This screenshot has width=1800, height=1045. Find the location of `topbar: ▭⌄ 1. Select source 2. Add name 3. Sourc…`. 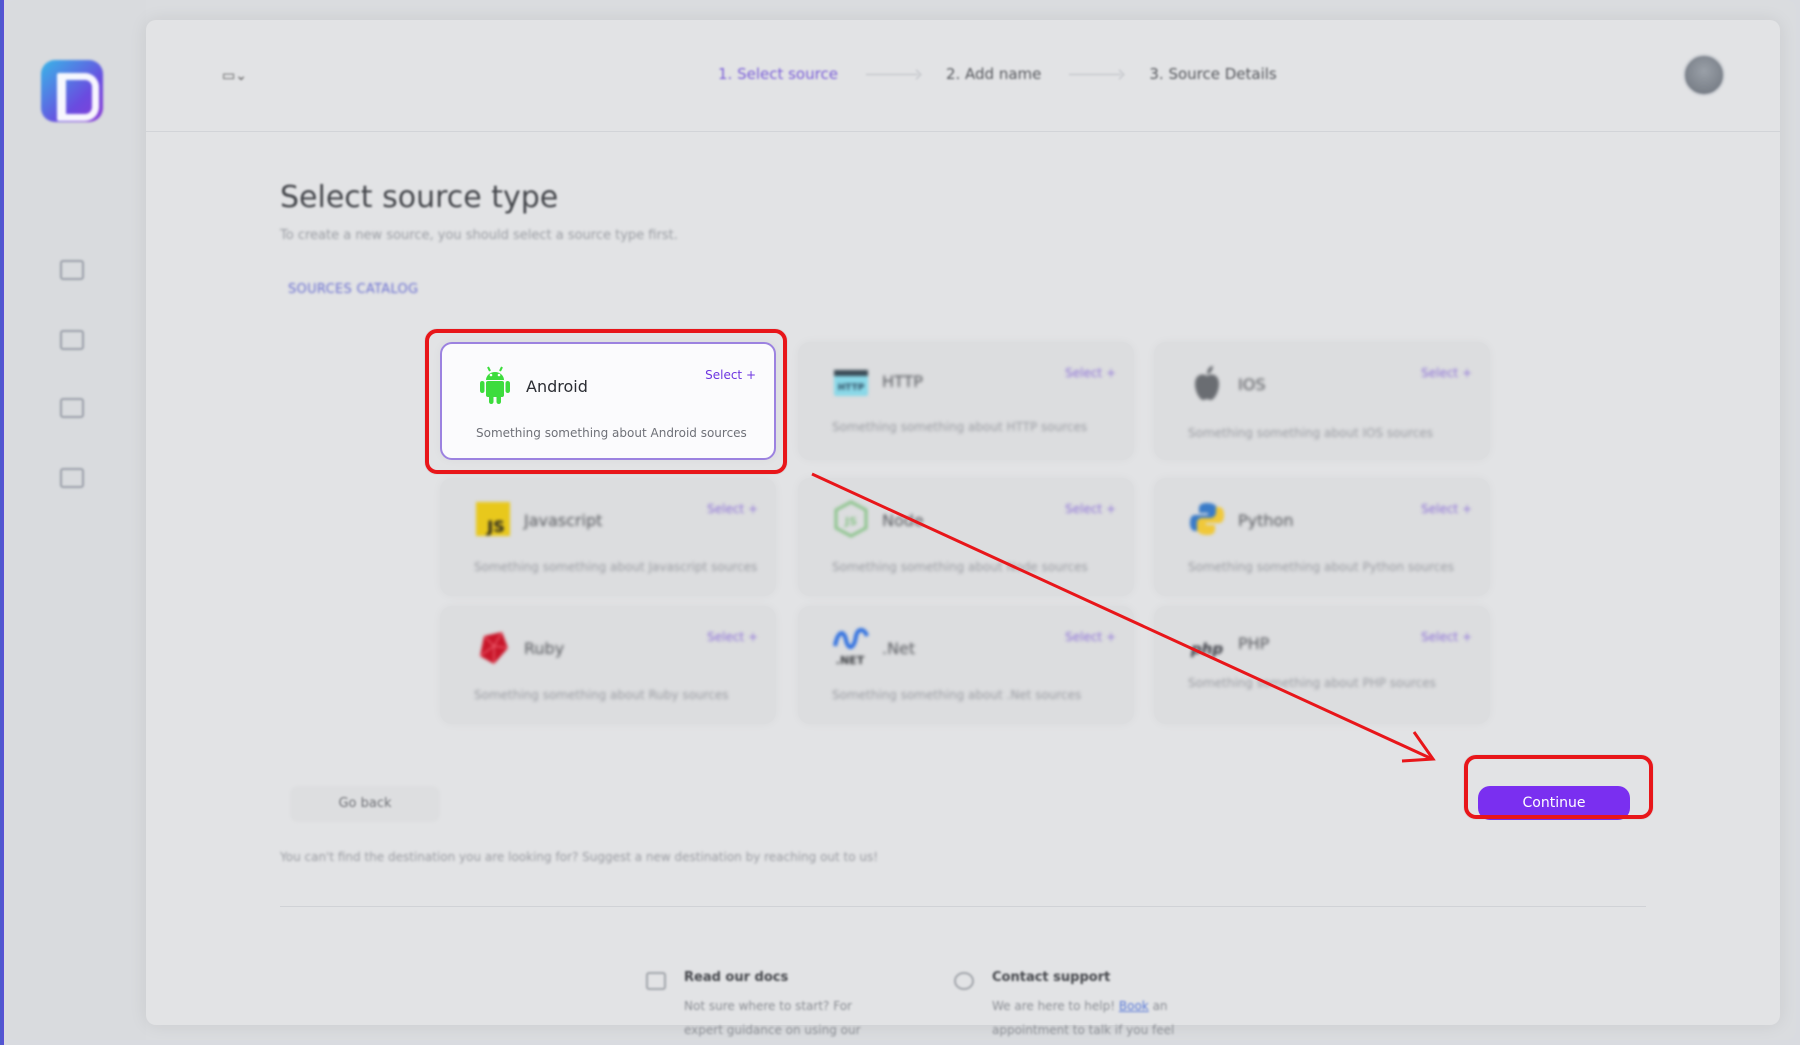

topbar: ▭⌄ 1. Select source 2. Add name 3. Sourc… is located at coordinates (963, 76).